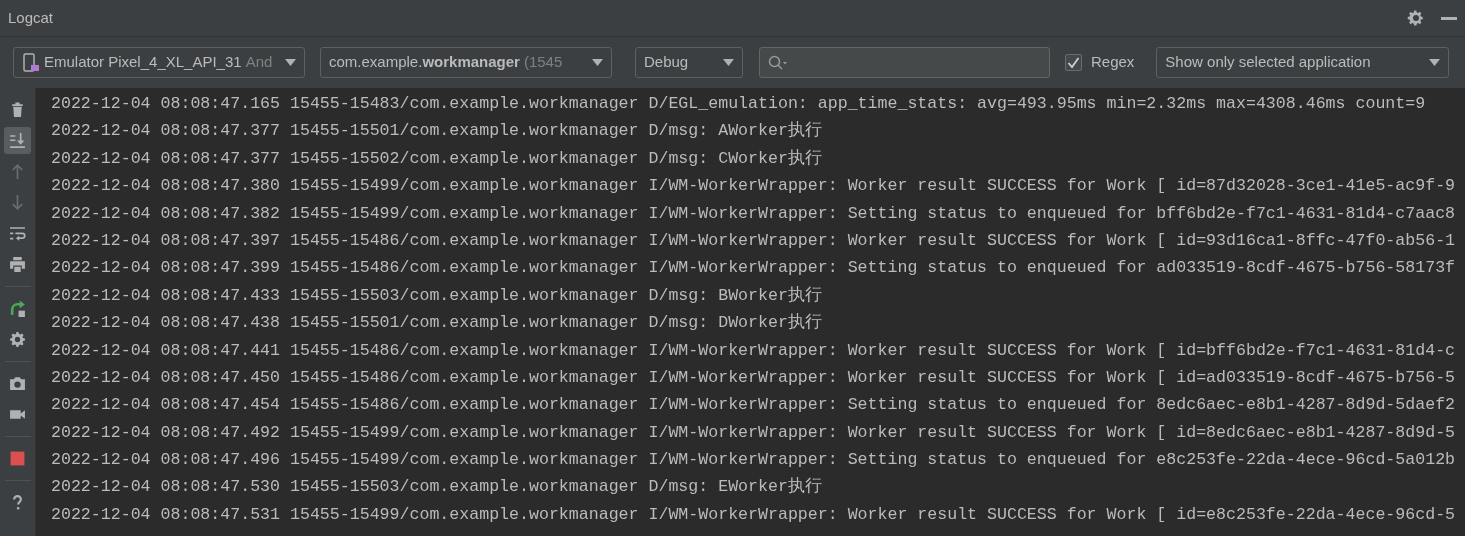  I want to click on log-line: 2022-12-04 08:08:47.380 15455-15499/com.example.workmanager I/WM-WorkerWrapper: Worker result SUCCESS for Work [ id=87d32028-3ce1-41e5-ac9f-9, so click(753, 186).